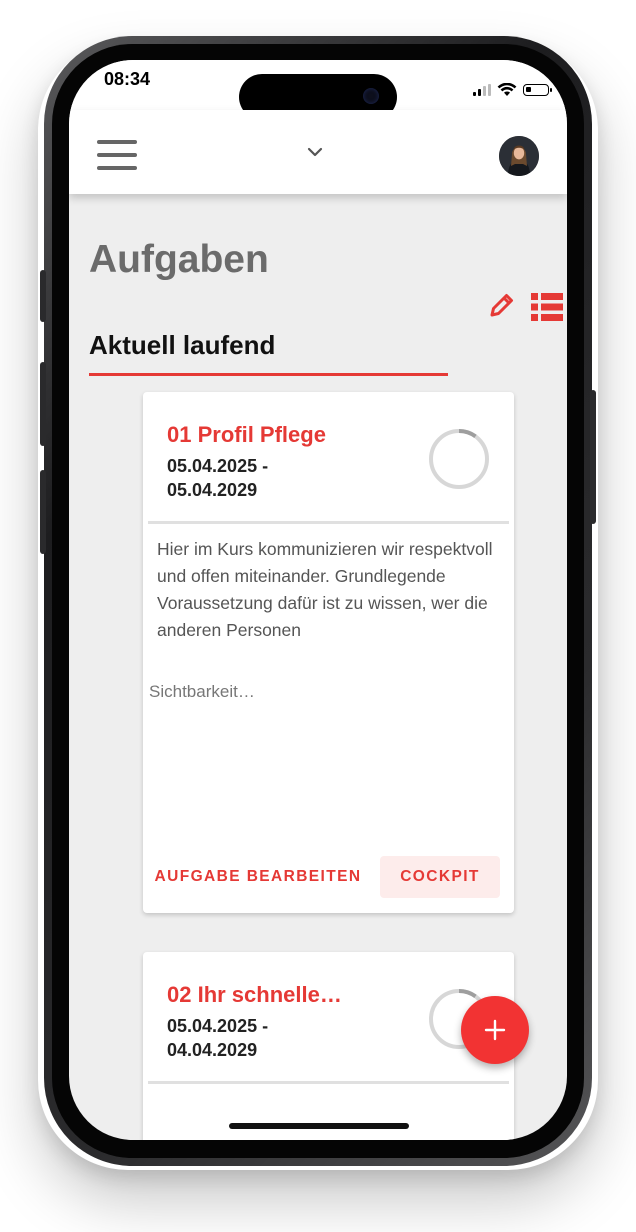  Describe the element at coordinates (43, 512) in the screenshot. I see `device-volume-down-button` at that location.